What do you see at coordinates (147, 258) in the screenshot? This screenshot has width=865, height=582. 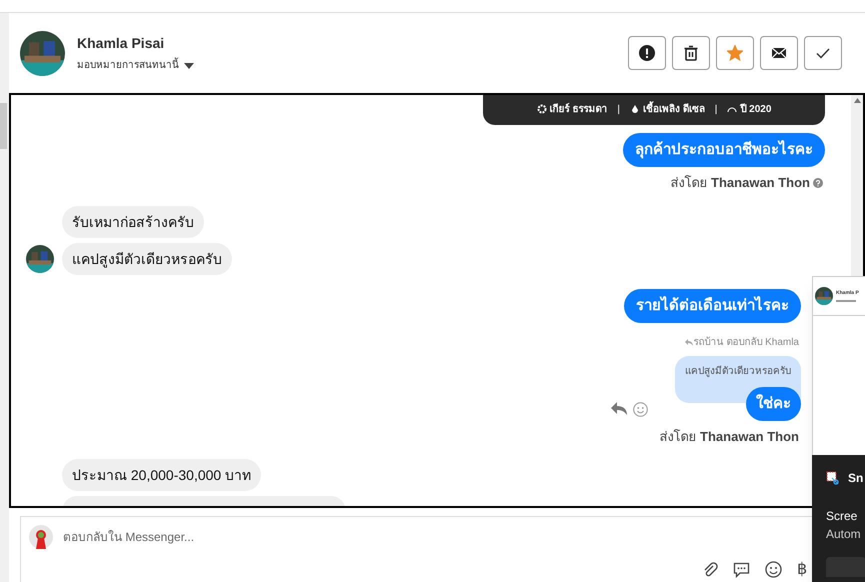 I see `incoming-message: แคปสูงมีตัวเดียวหรอครับ` at bounding box center [147, 258].